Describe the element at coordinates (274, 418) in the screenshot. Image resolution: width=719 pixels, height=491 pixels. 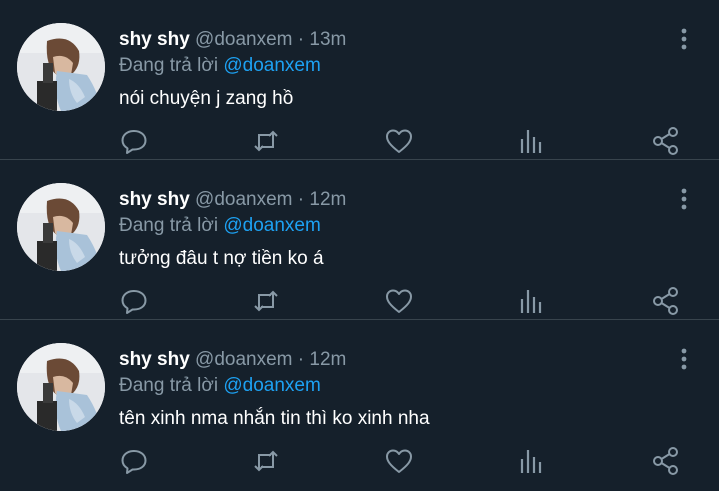
I see `tweet-text: tên xinh nma nhắn tin thì ko xinh nha` at that location.